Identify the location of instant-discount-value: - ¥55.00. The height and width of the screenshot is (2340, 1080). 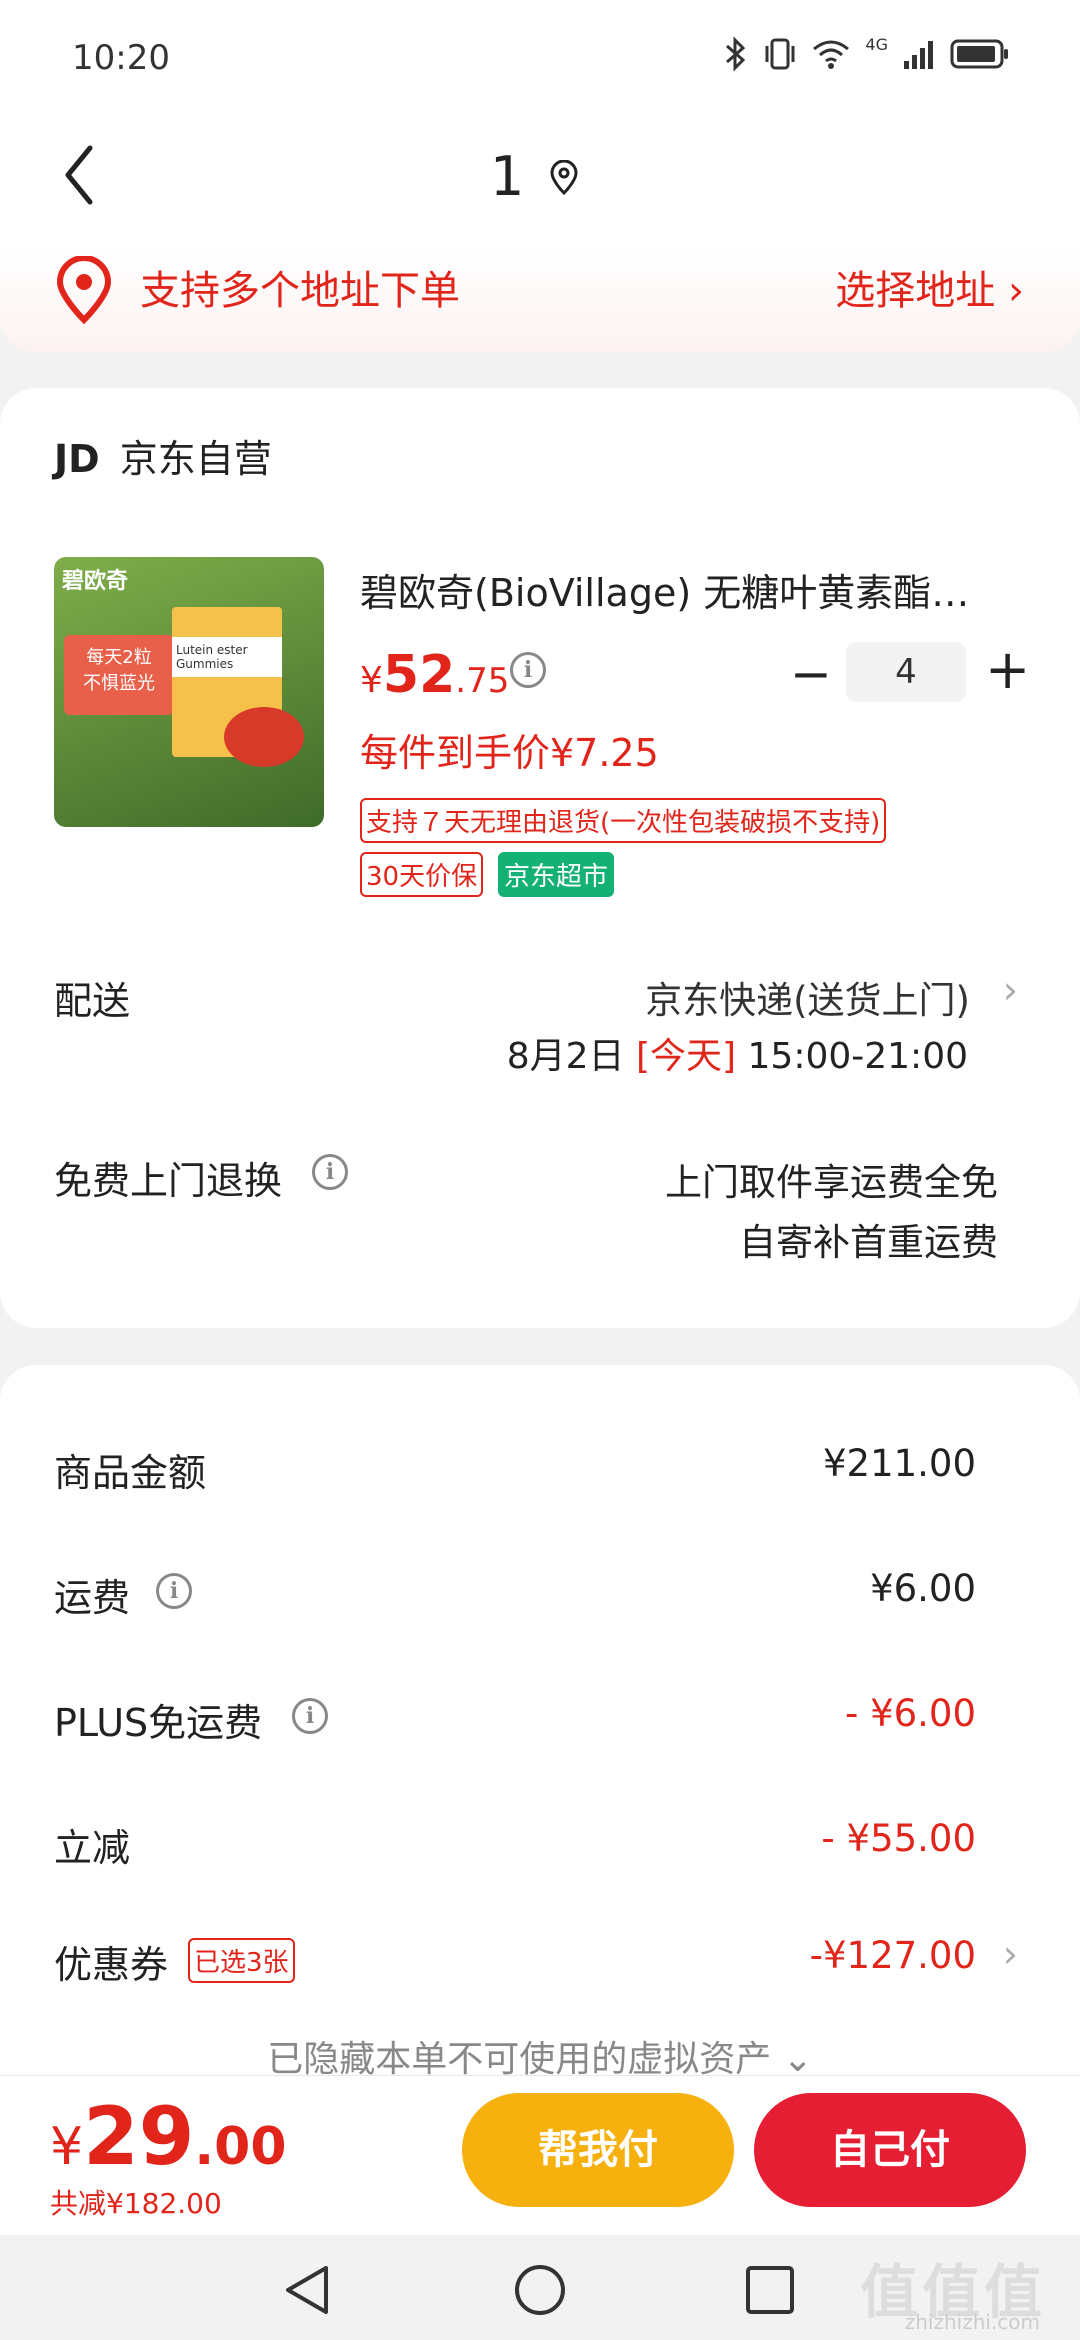
(898, 1838).